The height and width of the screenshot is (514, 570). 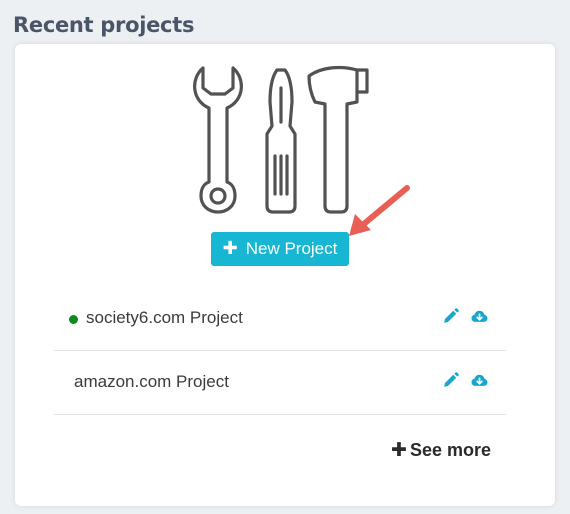 What do you see at coordinates (379, 210) in the screenshot?
I see `pointer-arrow-icon` at bounding box center [379, 210].